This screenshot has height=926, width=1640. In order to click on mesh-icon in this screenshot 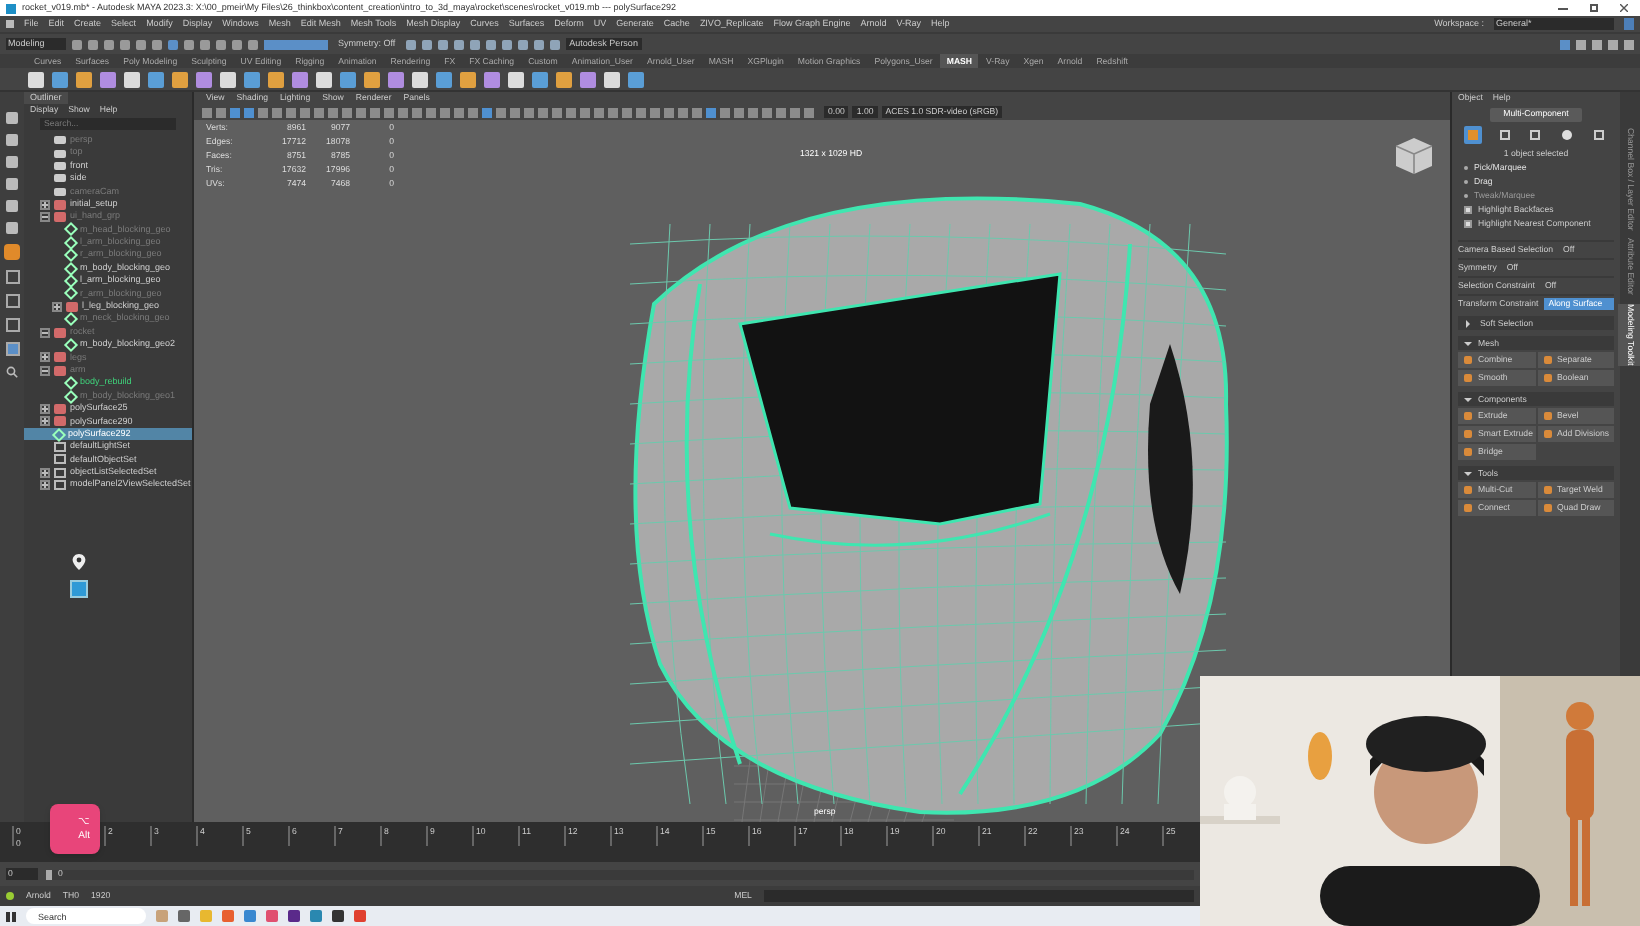, I will do `click(59, 434)`.